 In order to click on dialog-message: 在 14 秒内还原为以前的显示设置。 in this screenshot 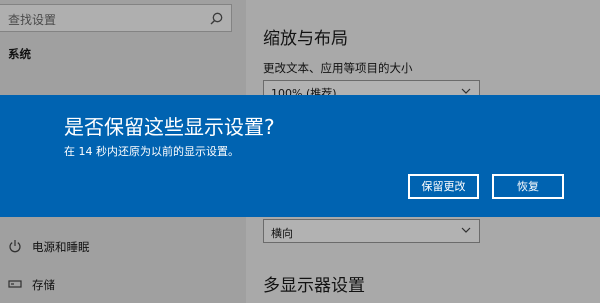, I will do `click(151, 151)`.